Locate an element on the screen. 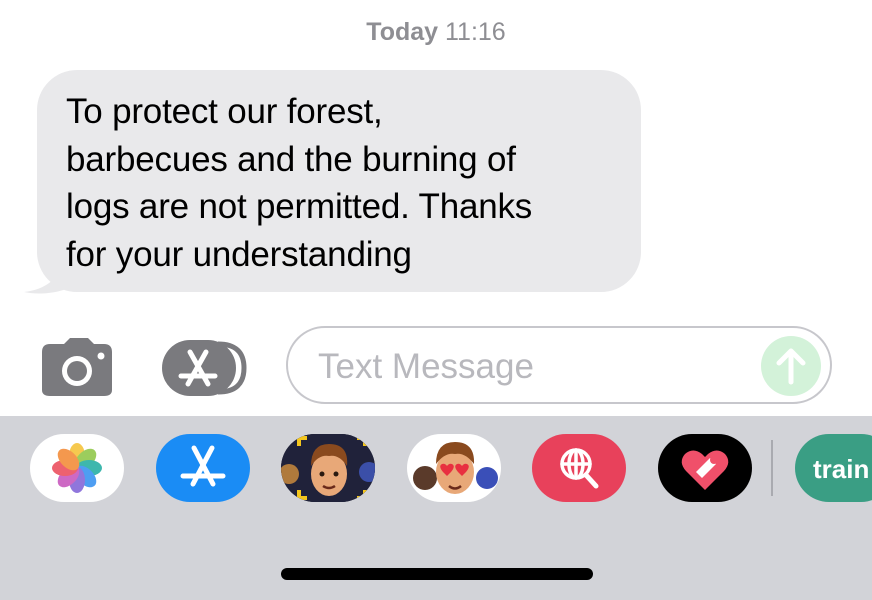 The width and height of the screenshot is (872, 600). apps-button is located at coordinates (205, 368).